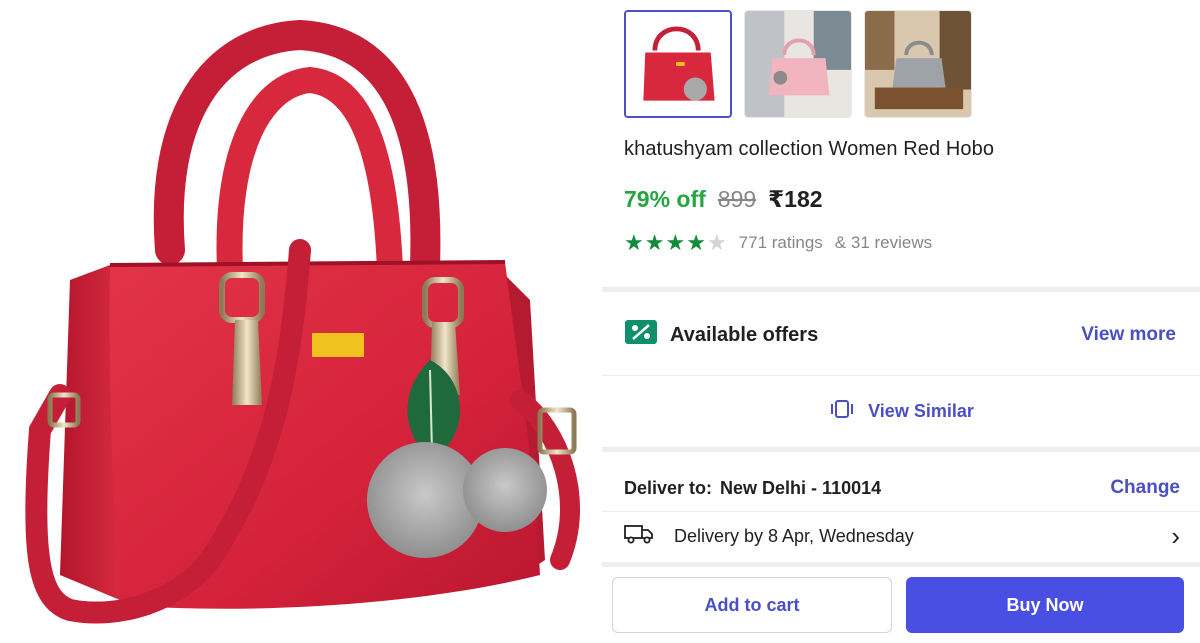  What do you see at coordinates (1175, 536) in the screenshot?
I see `chevron-right-icon: ›` at bounding box center [1175, 536].